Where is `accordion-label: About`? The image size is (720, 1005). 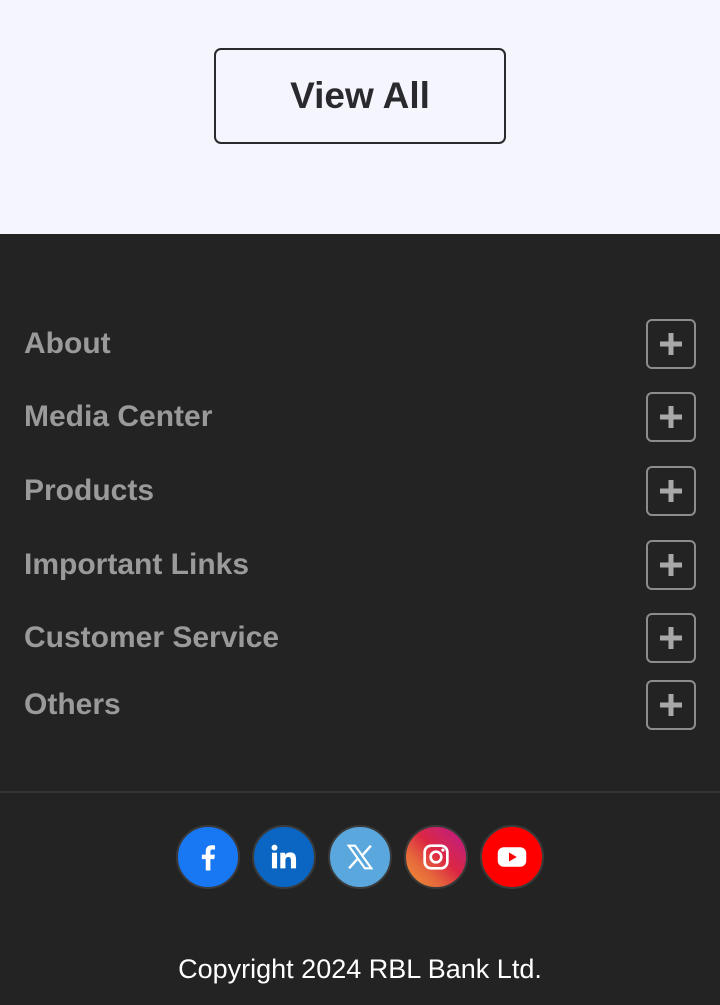 accordion-label: About is located at coordinates (67, 343).